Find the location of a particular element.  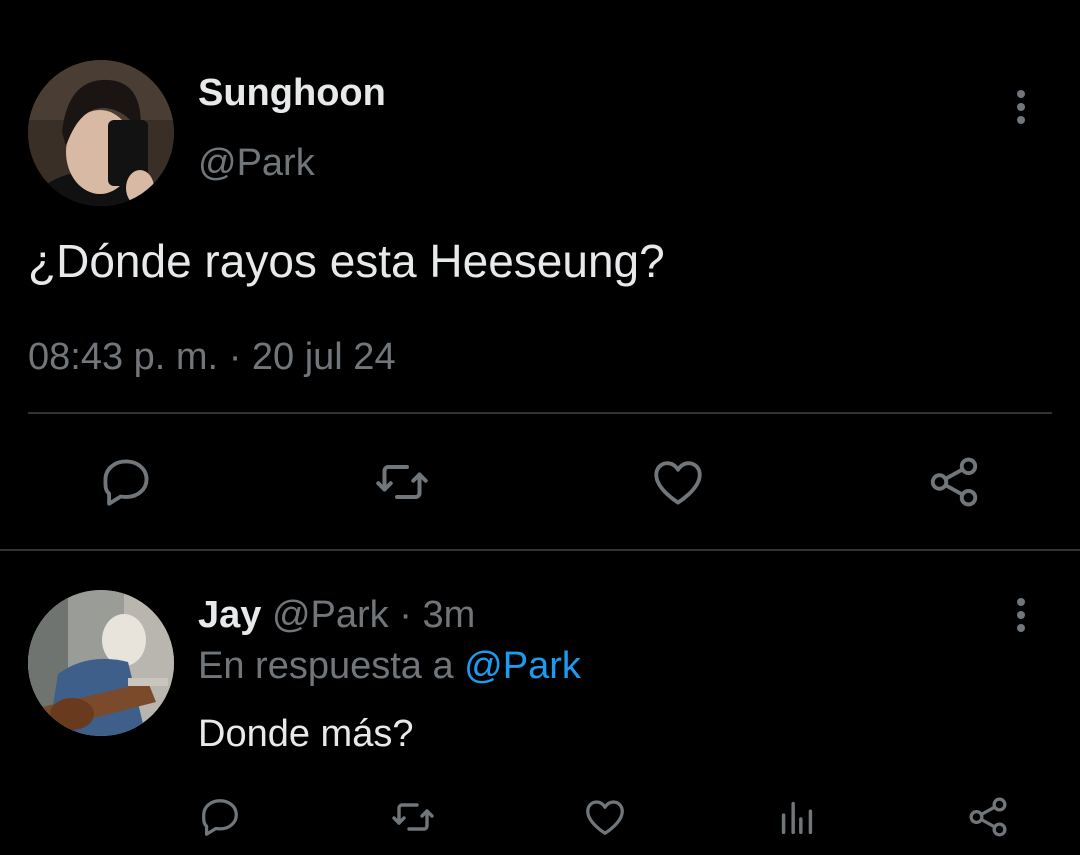

reply-like-button is located at coordinates (605, 817).